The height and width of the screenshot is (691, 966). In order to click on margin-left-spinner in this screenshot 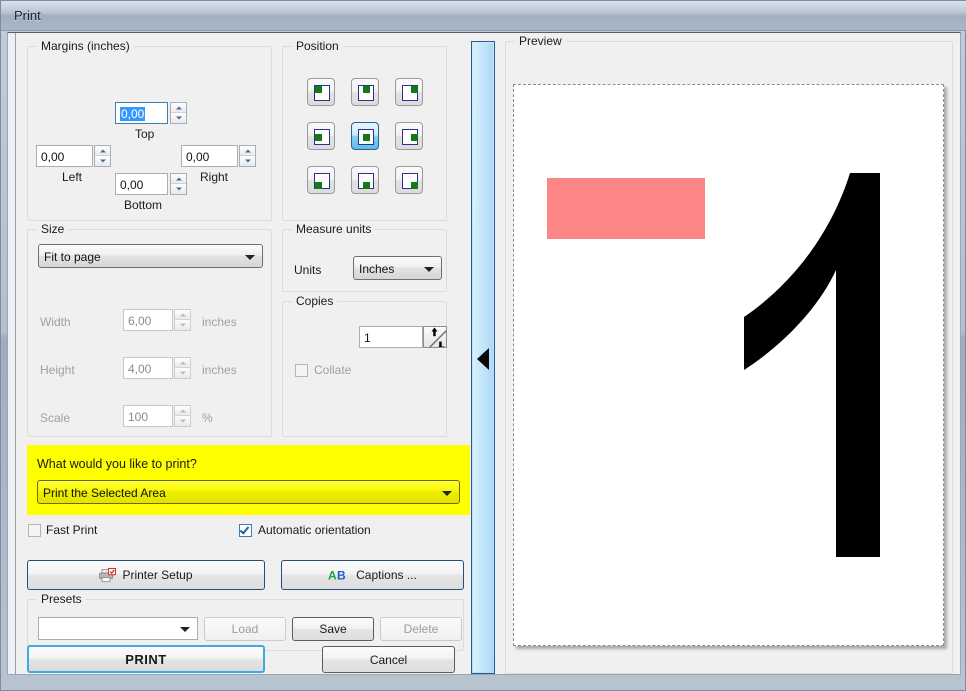, I will do `click(102, 156)`.